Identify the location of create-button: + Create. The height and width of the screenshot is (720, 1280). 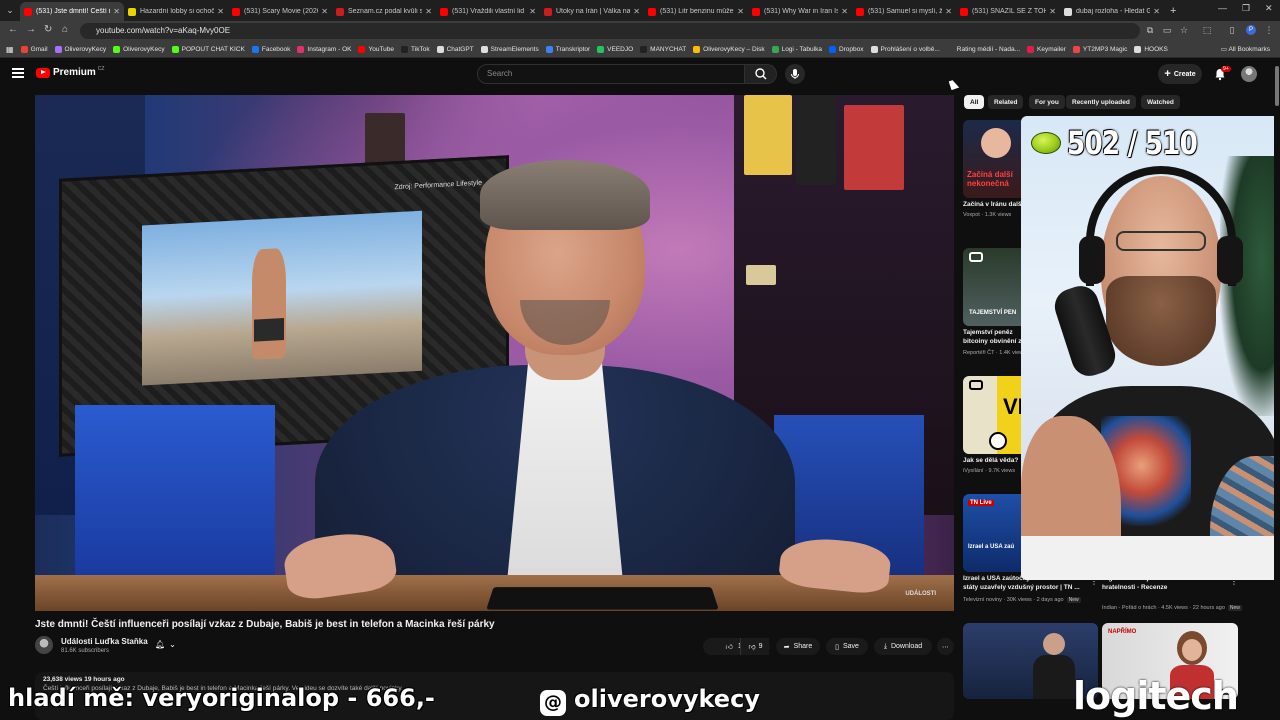
(1180, 74).